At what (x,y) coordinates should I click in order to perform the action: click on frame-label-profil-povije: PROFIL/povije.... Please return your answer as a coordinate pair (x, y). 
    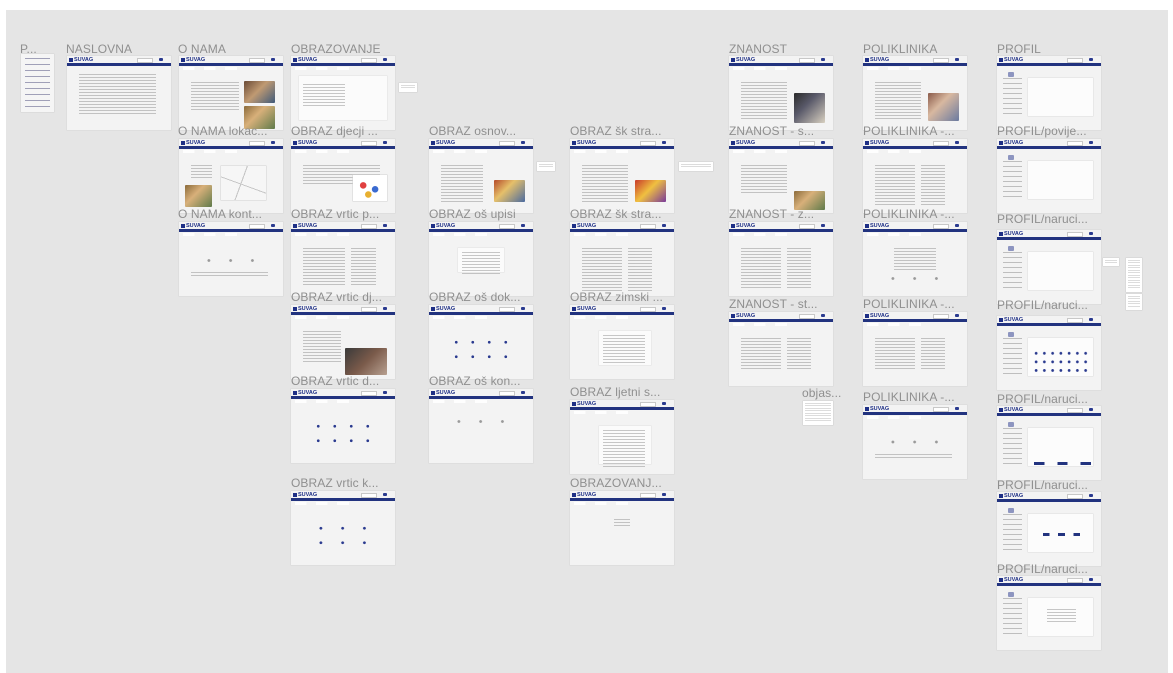
    Looking at the image, I should click on (1042, 131).